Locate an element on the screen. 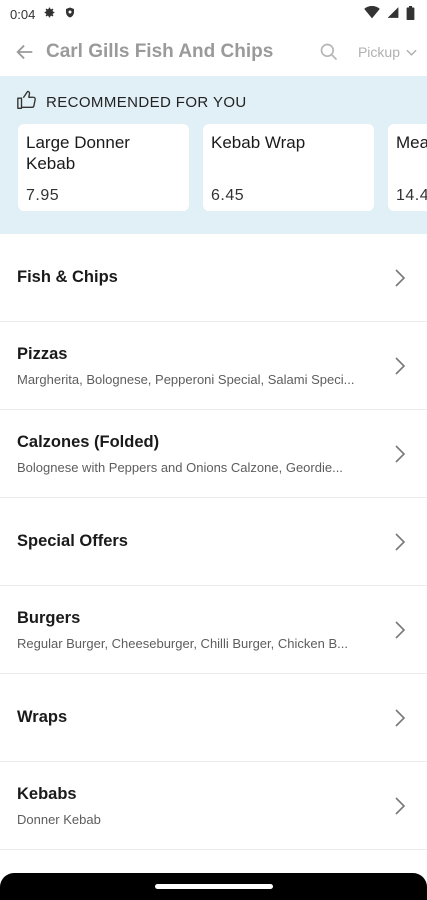  category-subtitle: Donner Kebab is located at coordinates (59, 819).